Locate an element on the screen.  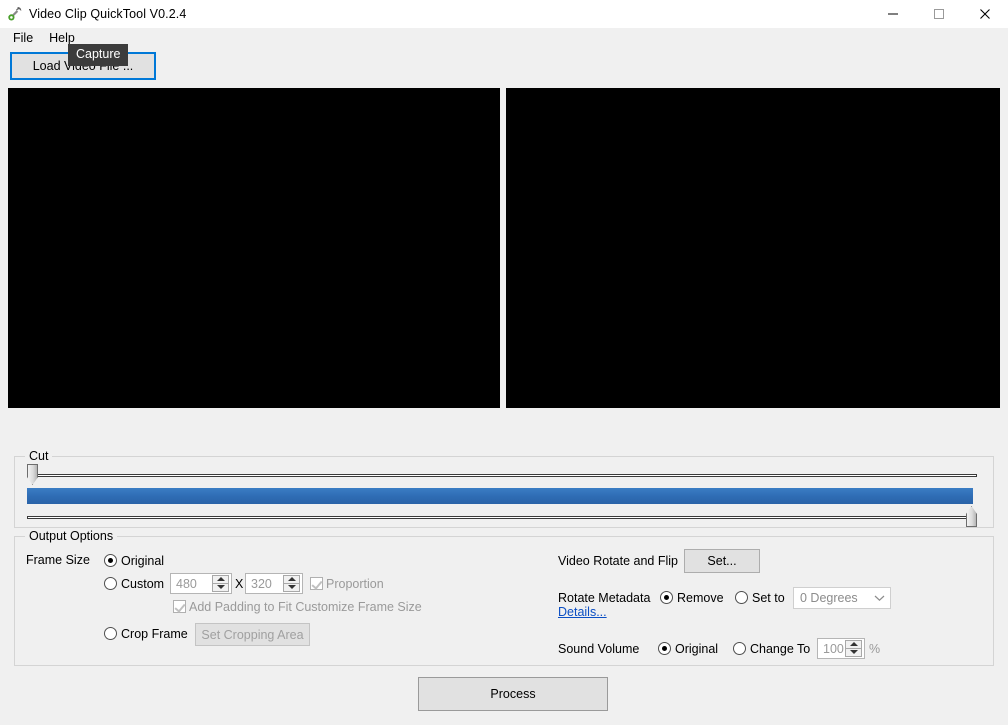
sound-volume-down-button is located at coordinates (853, 652).